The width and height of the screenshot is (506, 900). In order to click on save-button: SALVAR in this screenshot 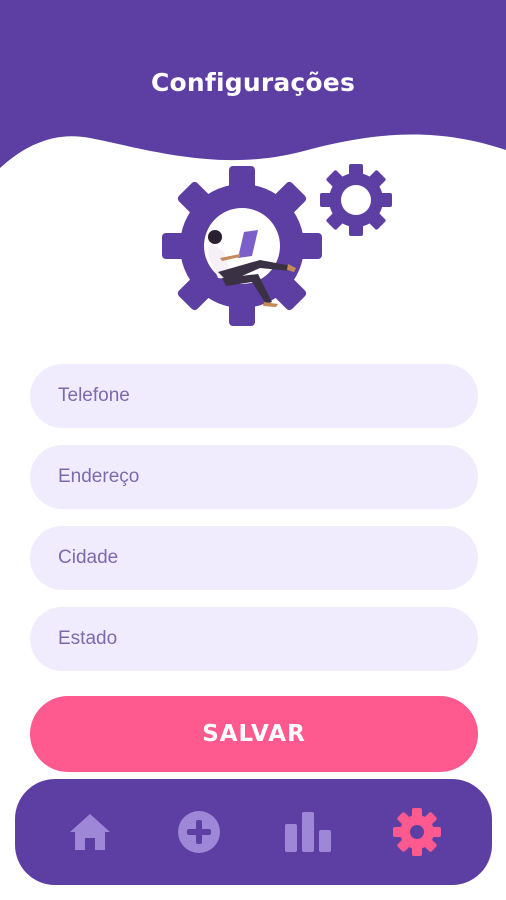, I will do `click(254, 734)`.